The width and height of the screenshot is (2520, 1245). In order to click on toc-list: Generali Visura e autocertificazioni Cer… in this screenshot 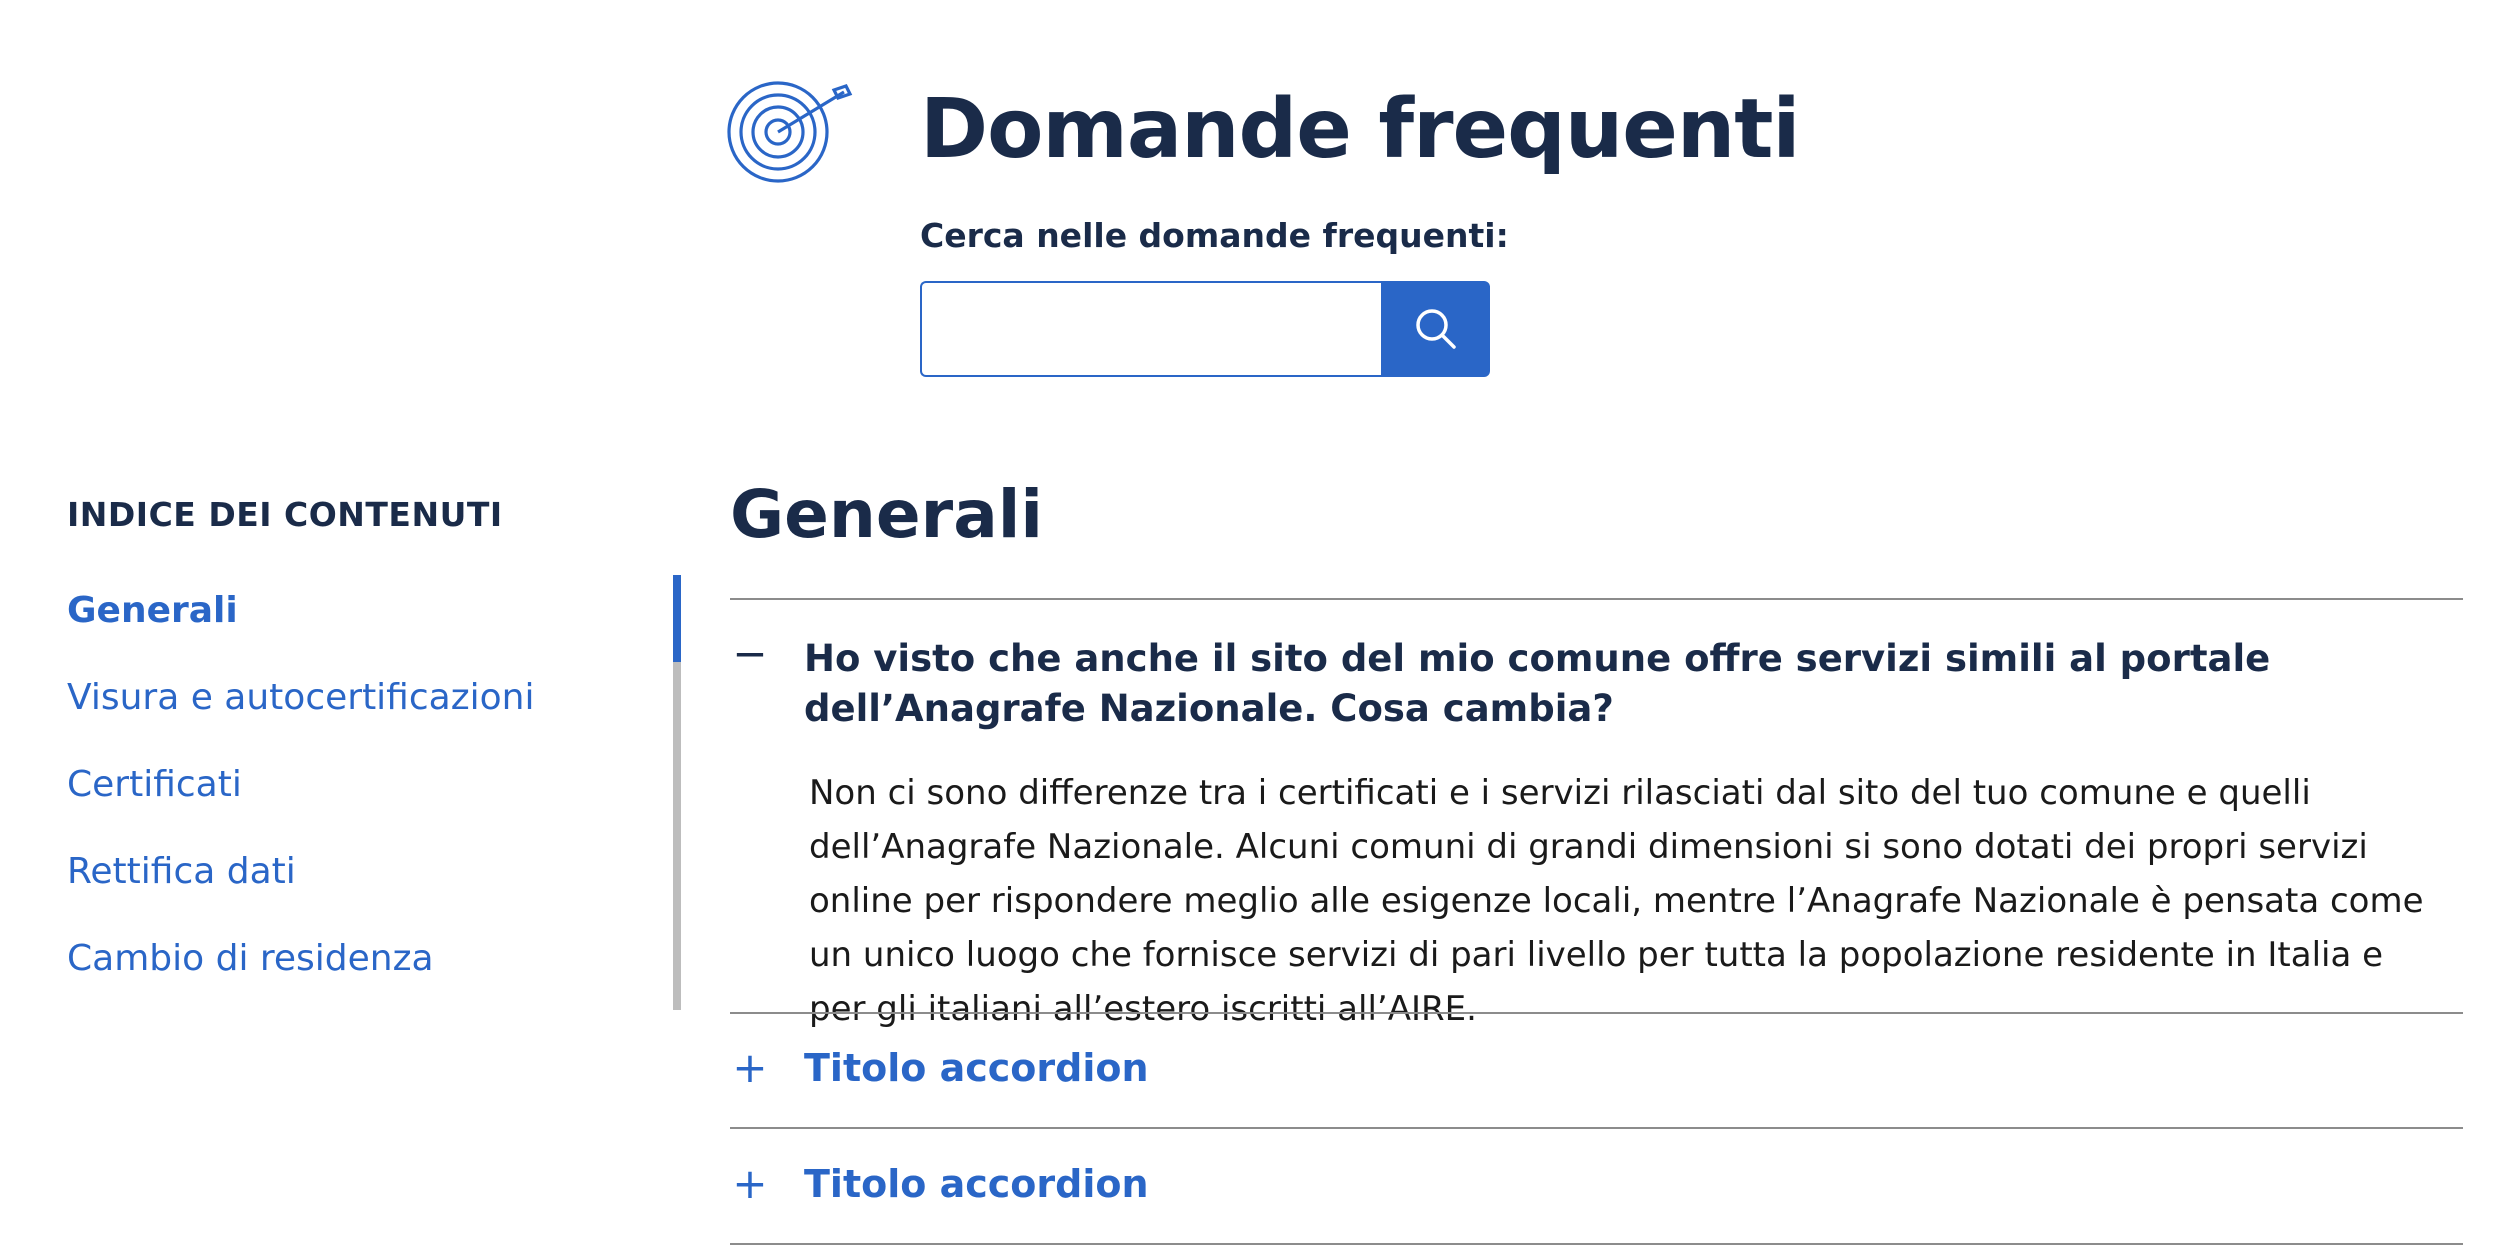, I will do `click(300, 807)`.